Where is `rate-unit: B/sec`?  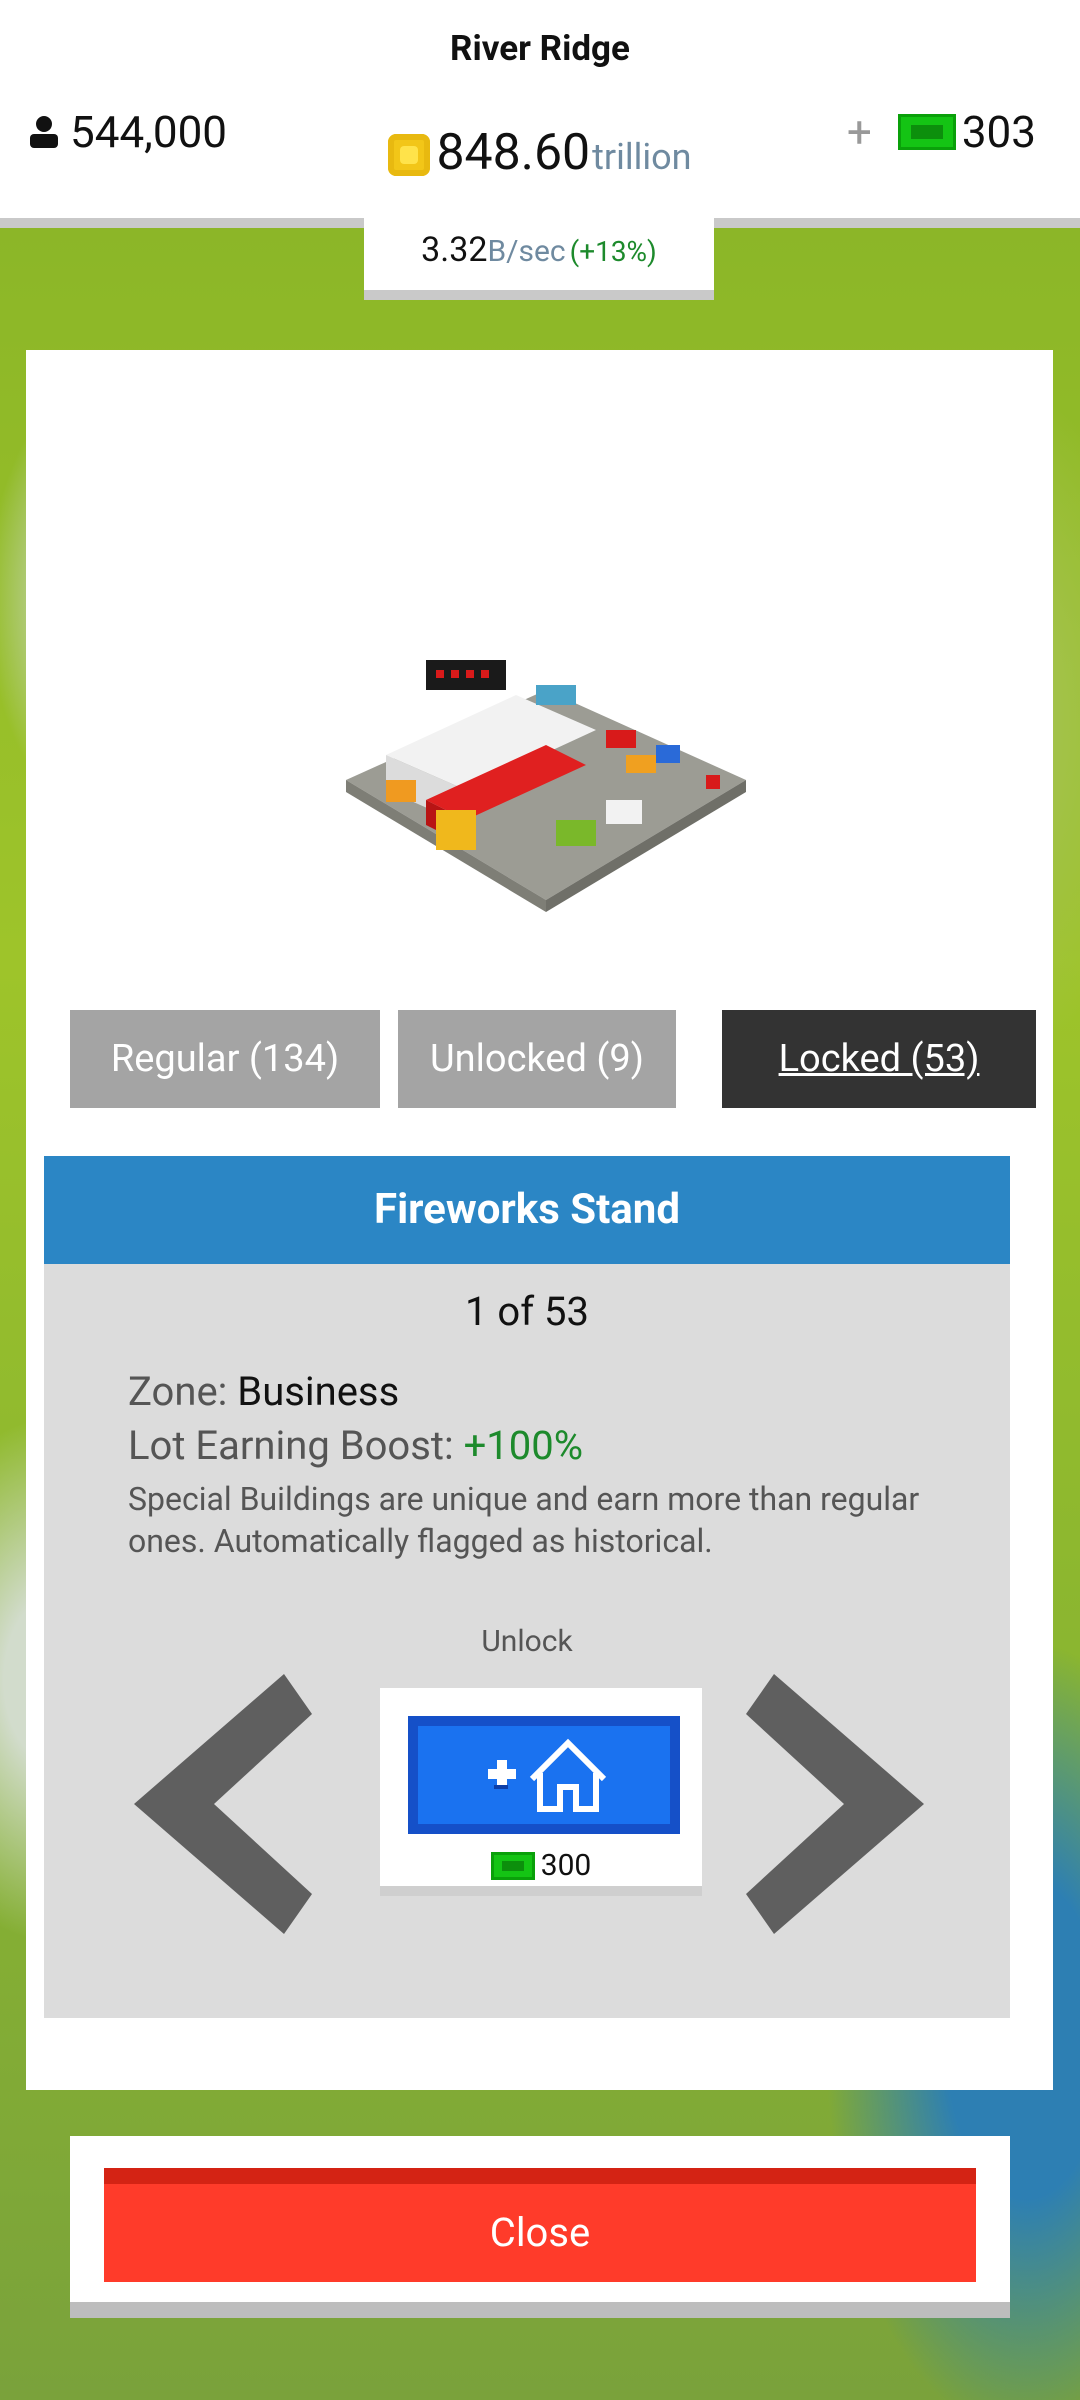 rate-unit: B/sec is located at coordinates (526, 251).